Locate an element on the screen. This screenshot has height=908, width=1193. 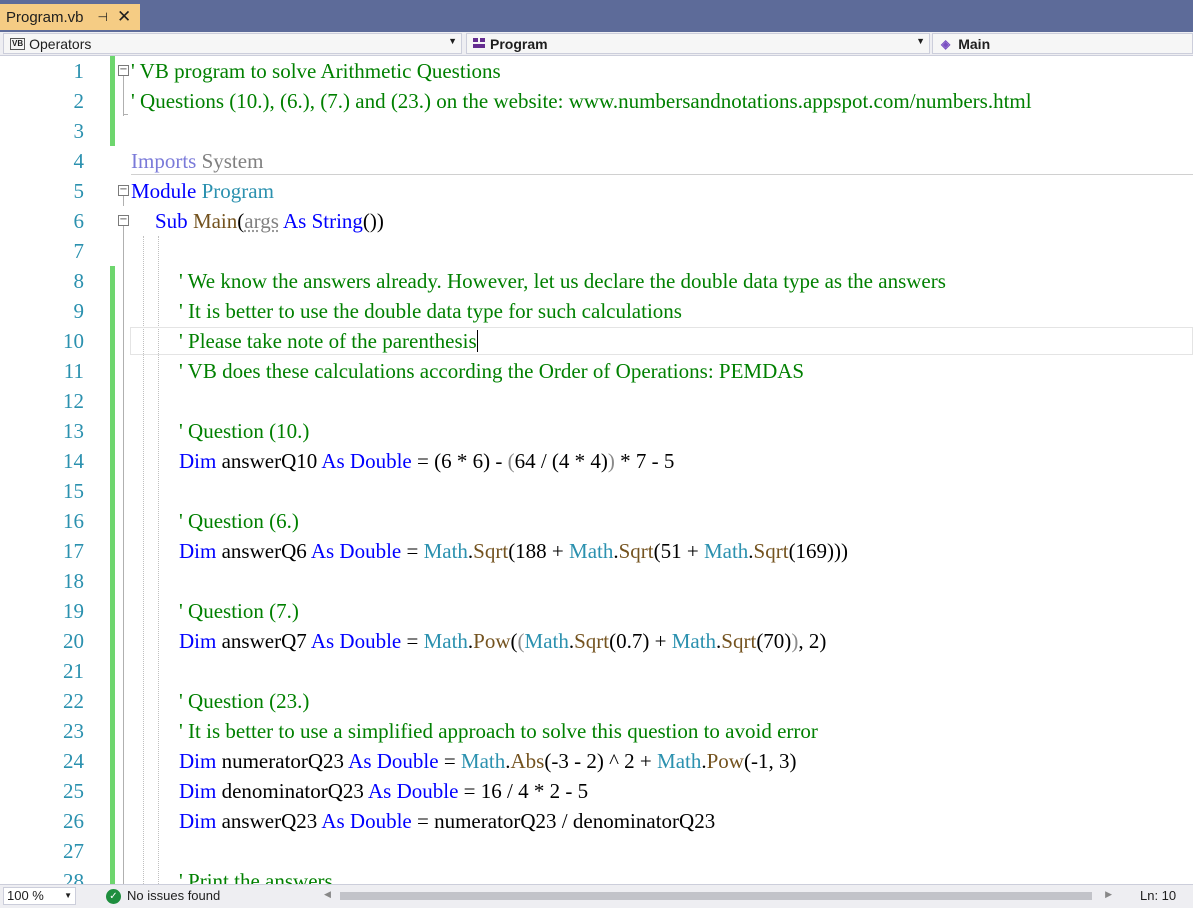
method-icon: ◈ is located at coordinates (946, 43).